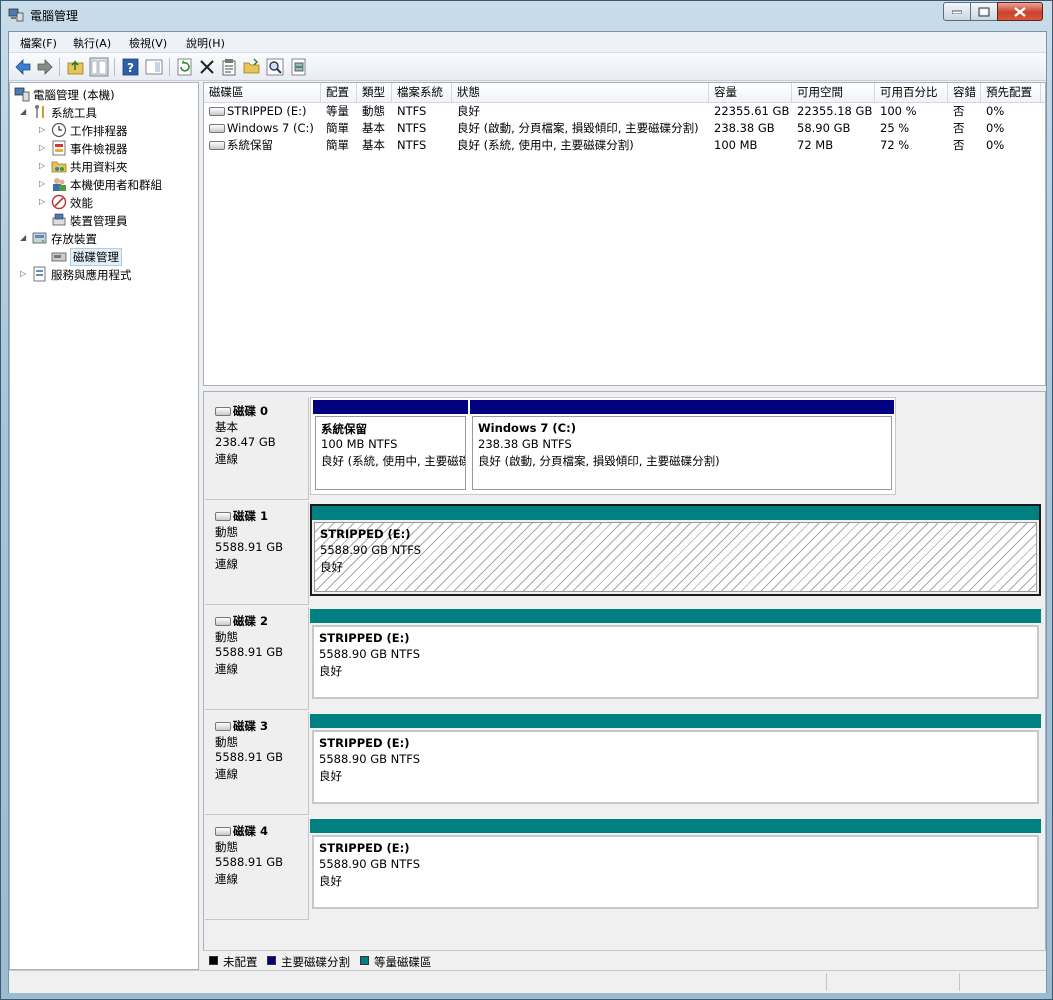  Describe the element at coordinates (230, 67) in the screenshot. I see `properties-icon` at that location.